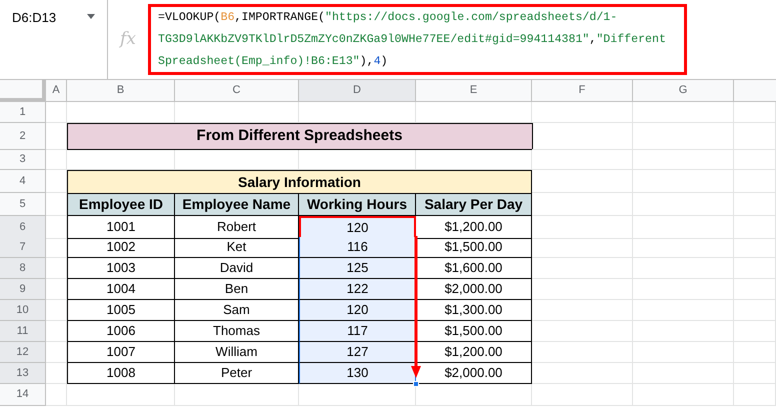 The image size is (776, 410). I want to click on function-label: fx, so click(128, 39).